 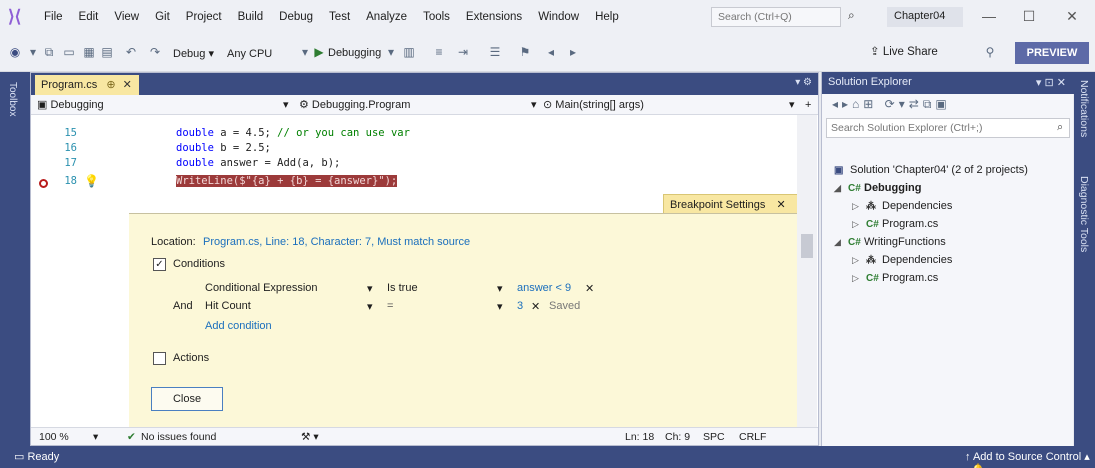 What do you see at coordinates (402, 288) in the screenshot?
I see `condition-op-dropdown: Is true` at bounding box center [402, 288].